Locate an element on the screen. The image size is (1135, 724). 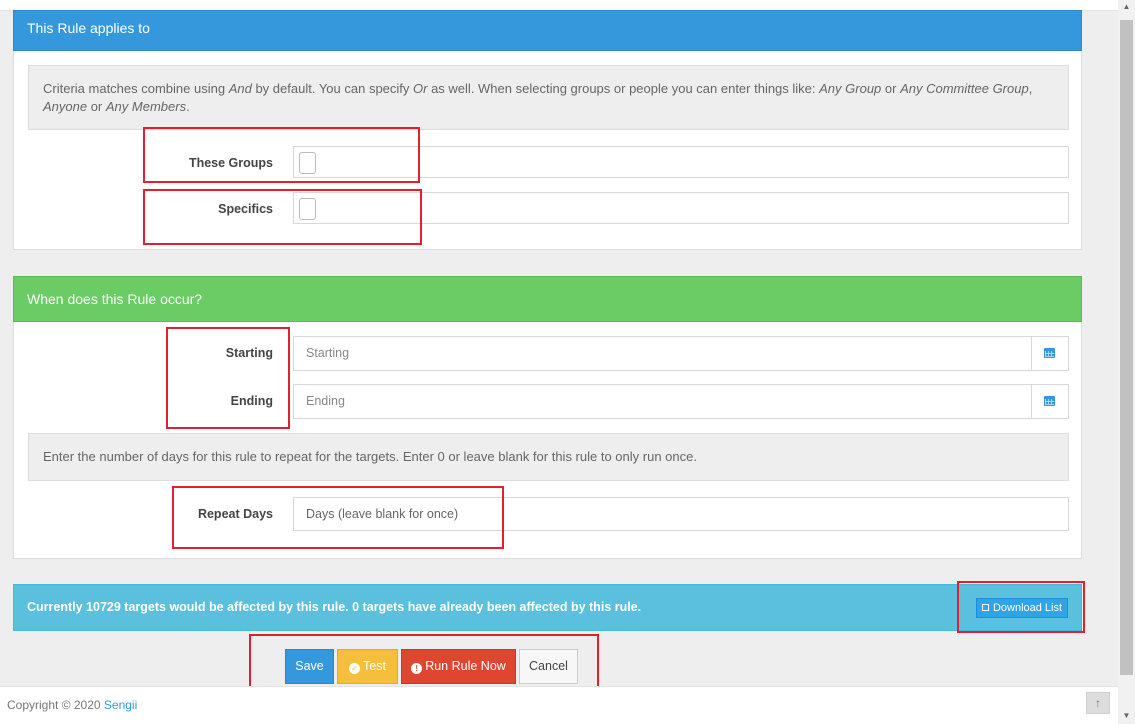
footer: Copyright © 2020 Sengii is located at coordinates (559, 705).